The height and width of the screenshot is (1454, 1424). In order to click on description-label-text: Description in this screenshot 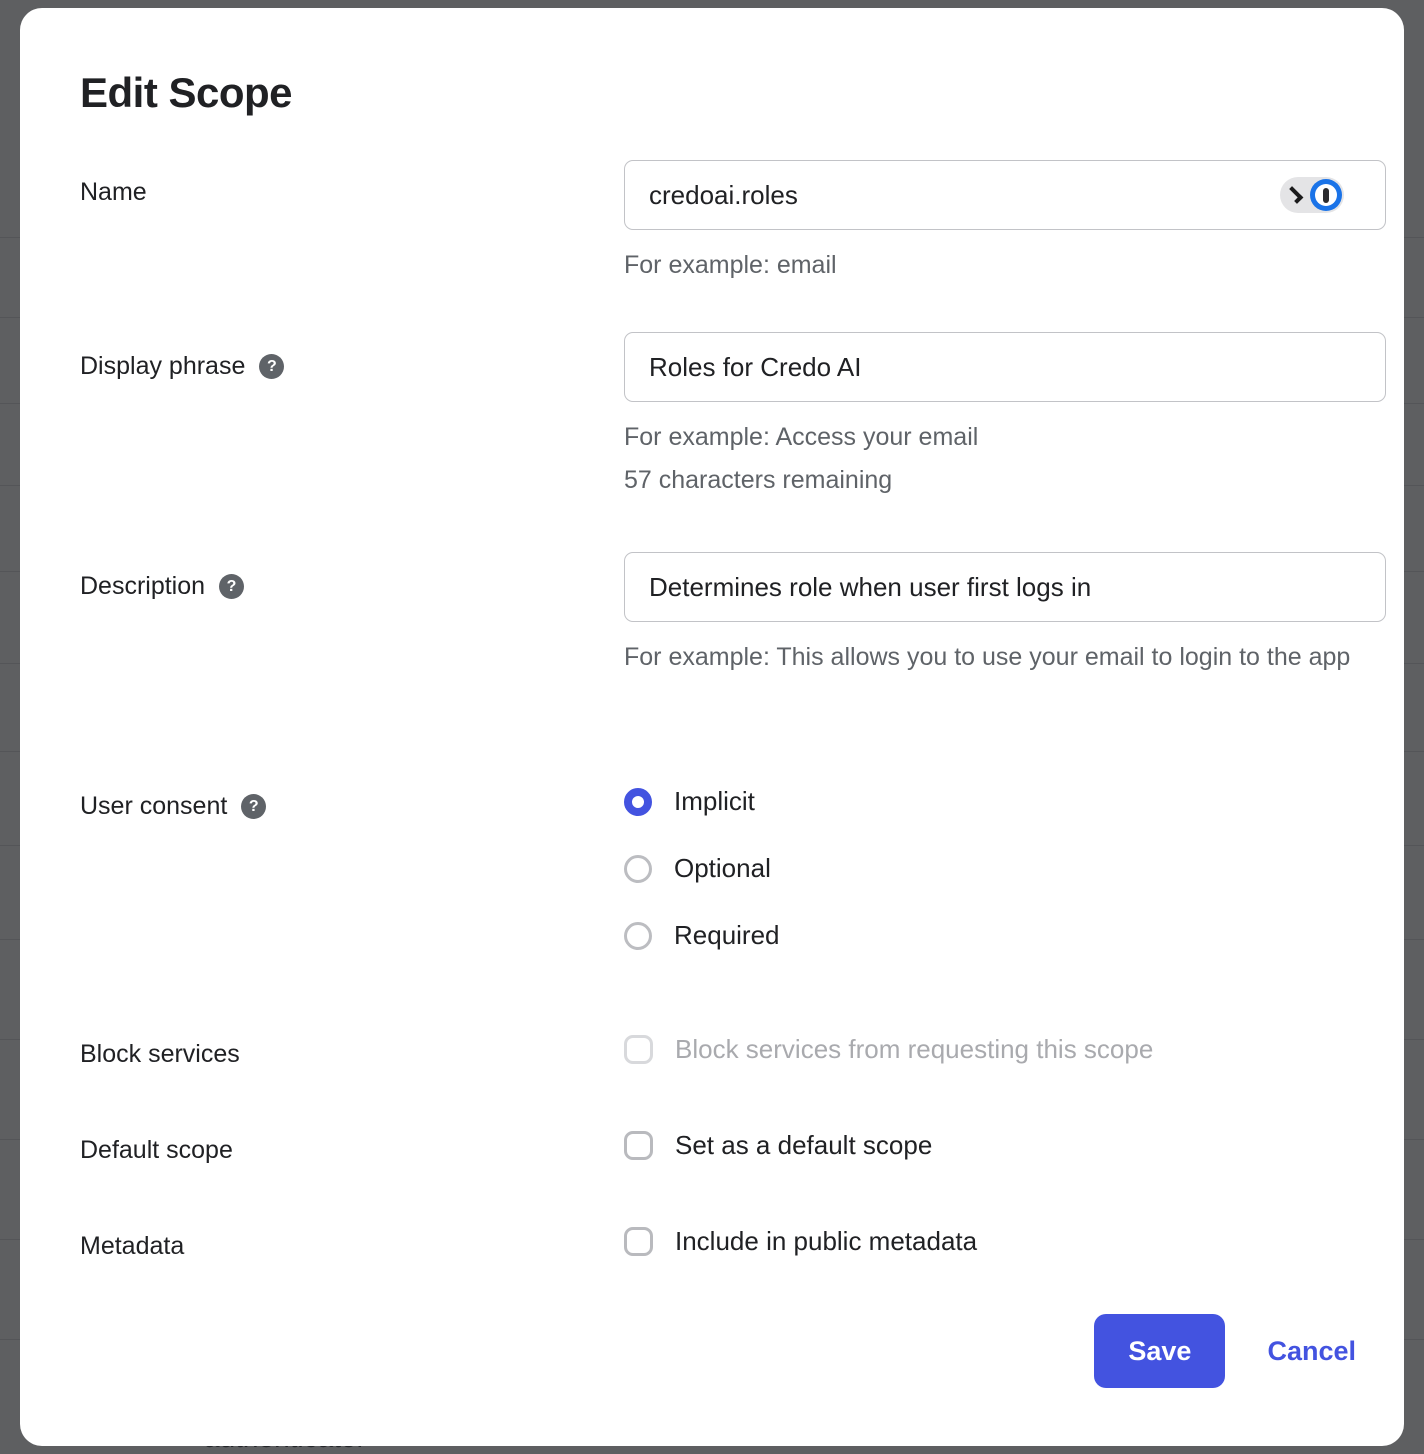, I will do `click(143, 586)`.